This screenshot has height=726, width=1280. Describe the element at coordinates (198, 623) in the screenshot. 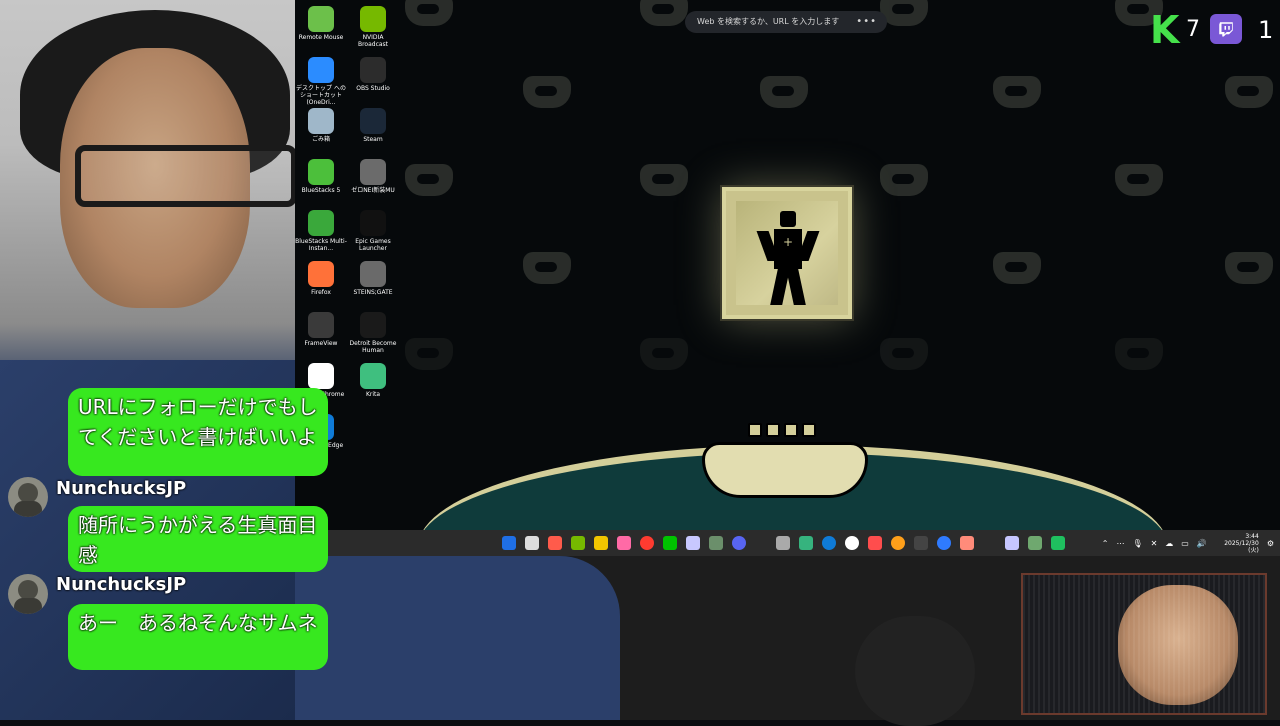

I see `chat-message-text: あー あるねそんなサムネ` at that location.